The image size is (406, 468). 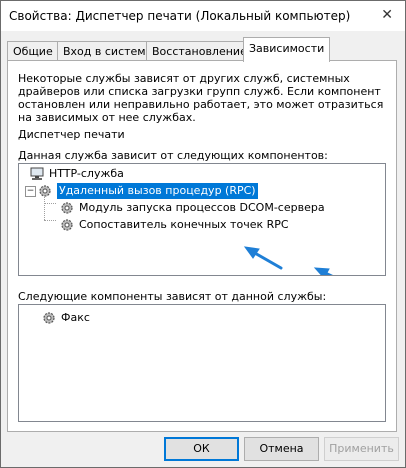 I want to click on ok-button: ОК, so click(x=201, y=449).